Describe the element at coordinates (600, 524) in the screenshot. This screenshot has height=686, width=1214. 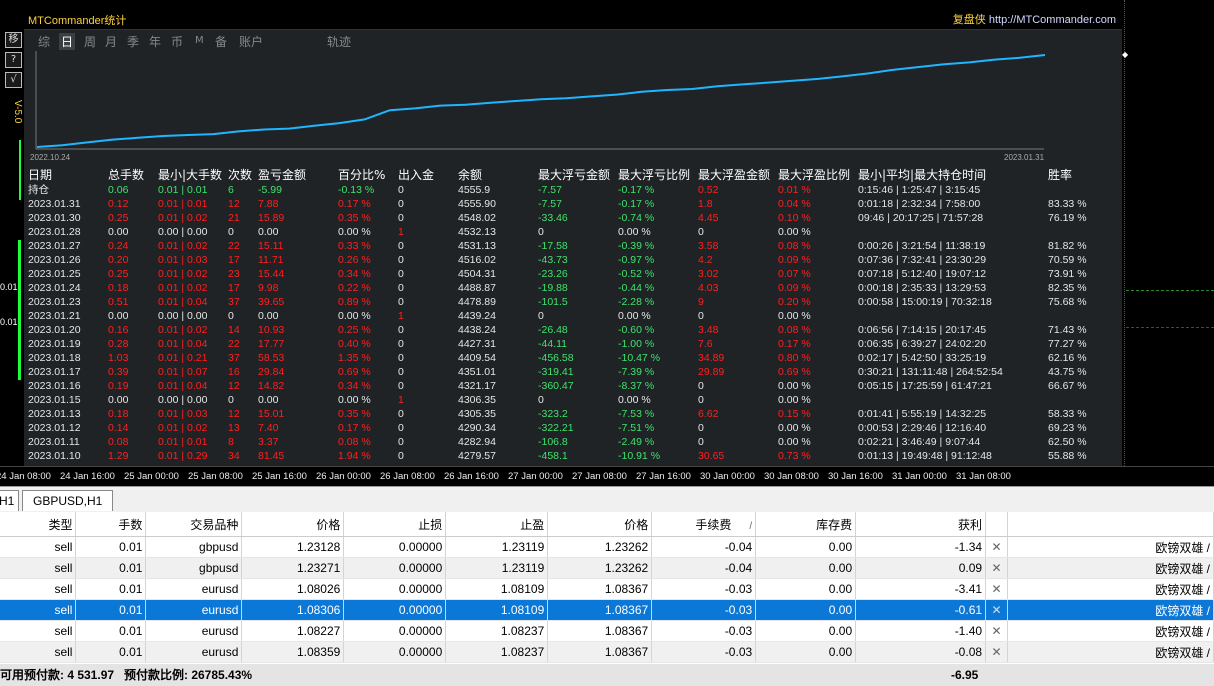
I see `header-current-price: 价格` at that location.